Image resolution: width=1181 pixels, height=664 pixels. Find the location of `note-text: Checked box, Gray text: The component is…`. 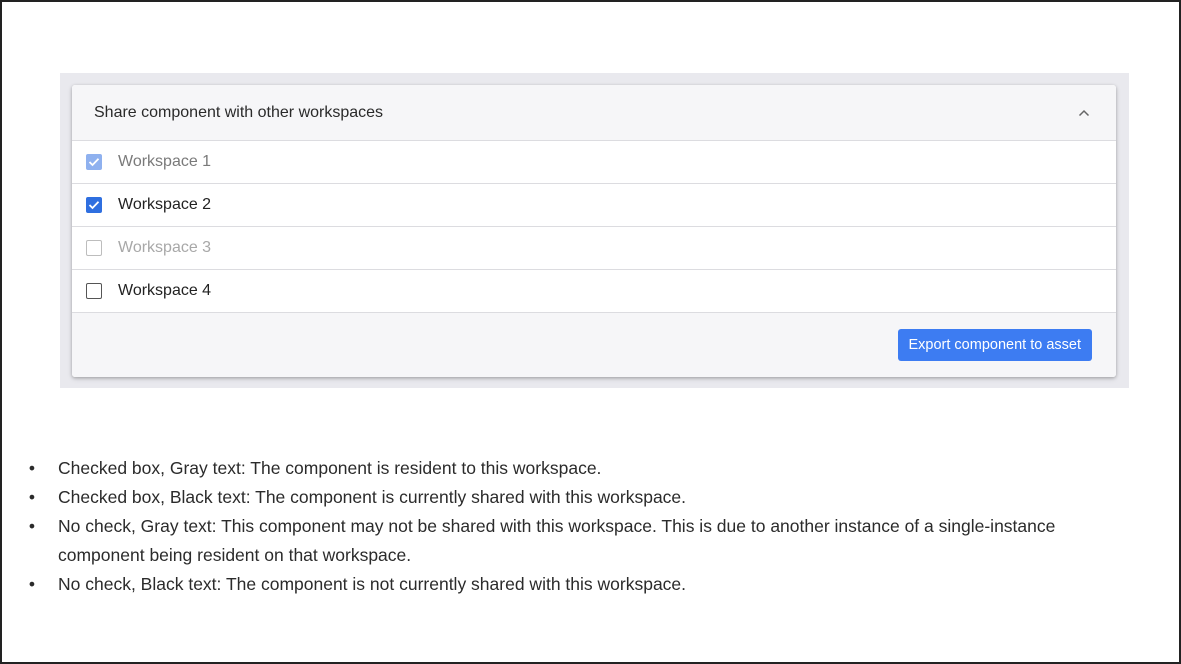

note-text: Checked box, Gray text: The component is… is located at coordinates (330, 468).